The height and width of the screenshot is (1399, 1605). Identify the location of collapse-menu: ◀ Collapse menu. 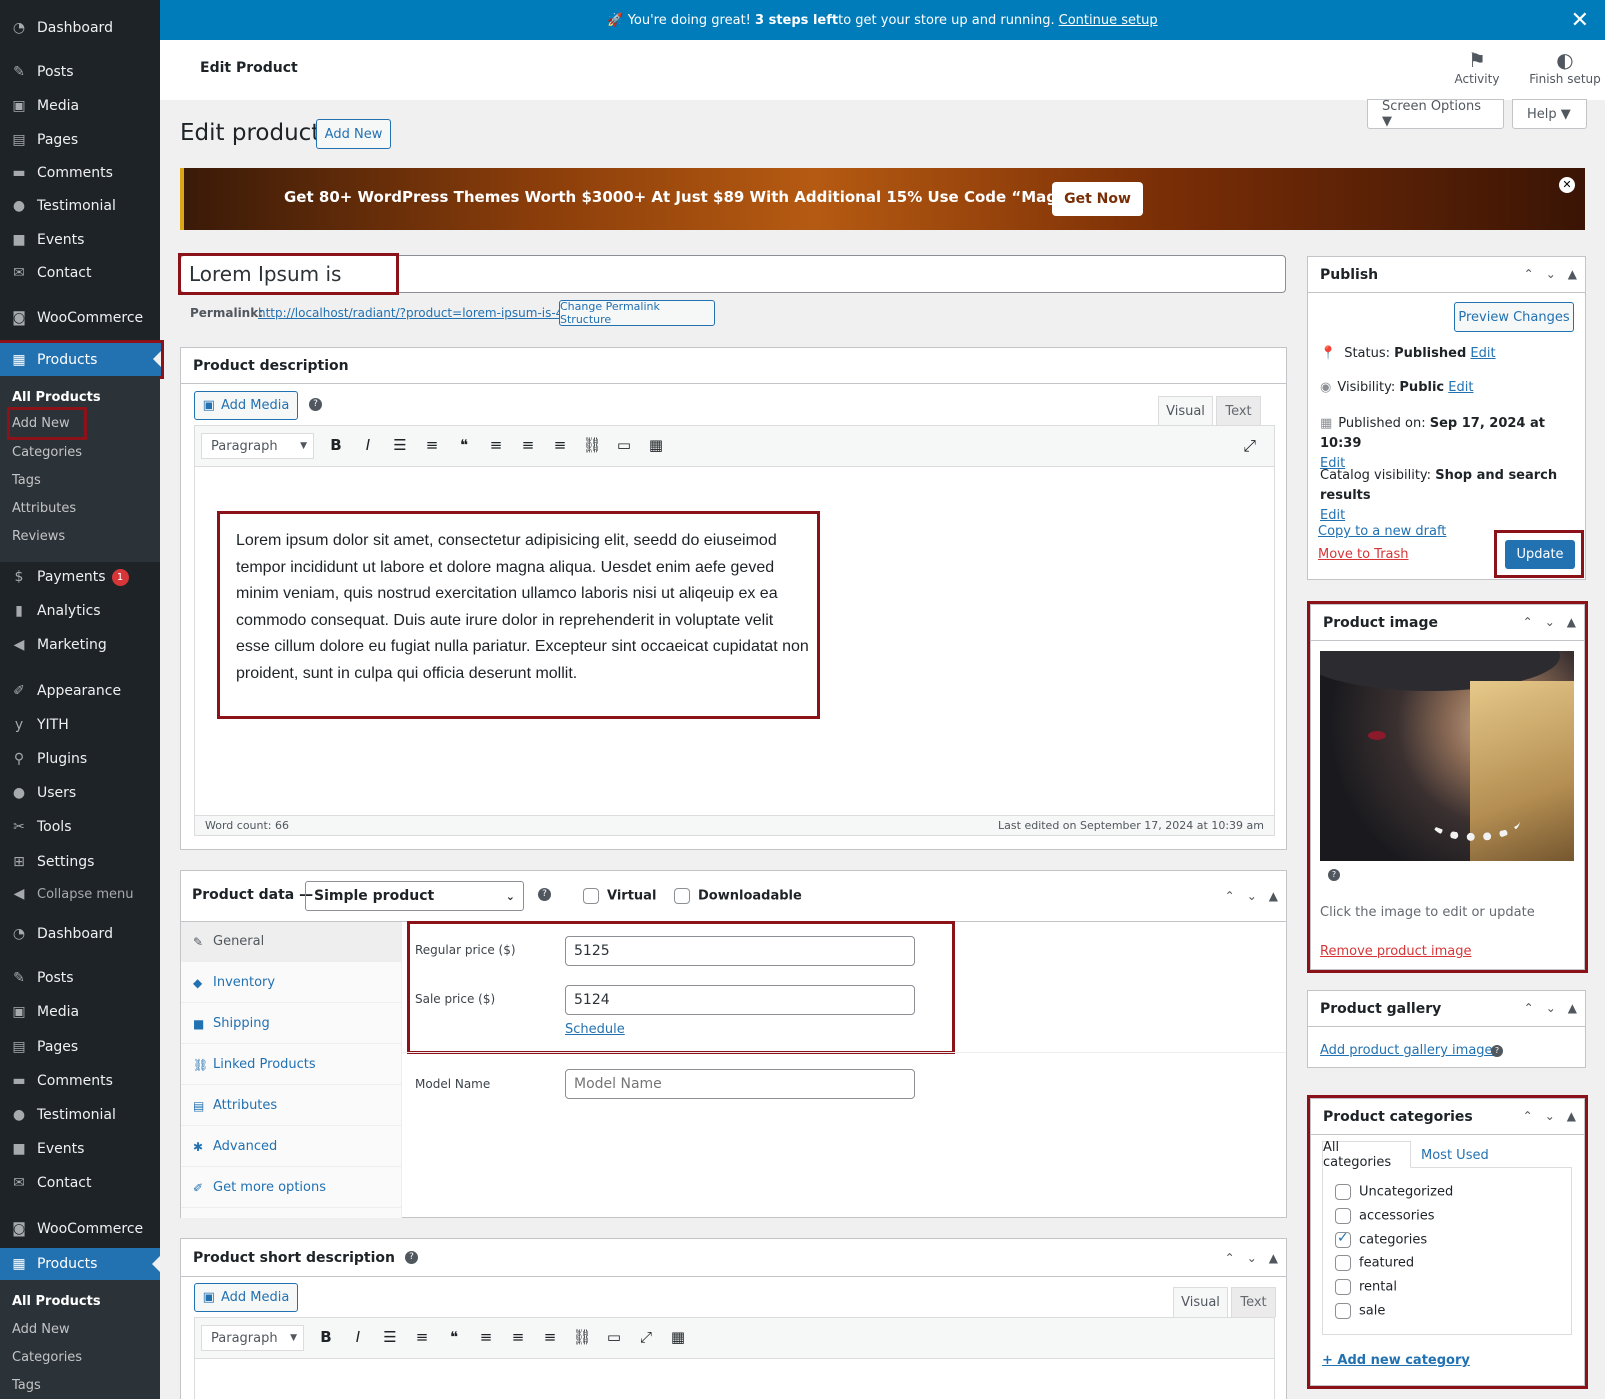
(80, 894).